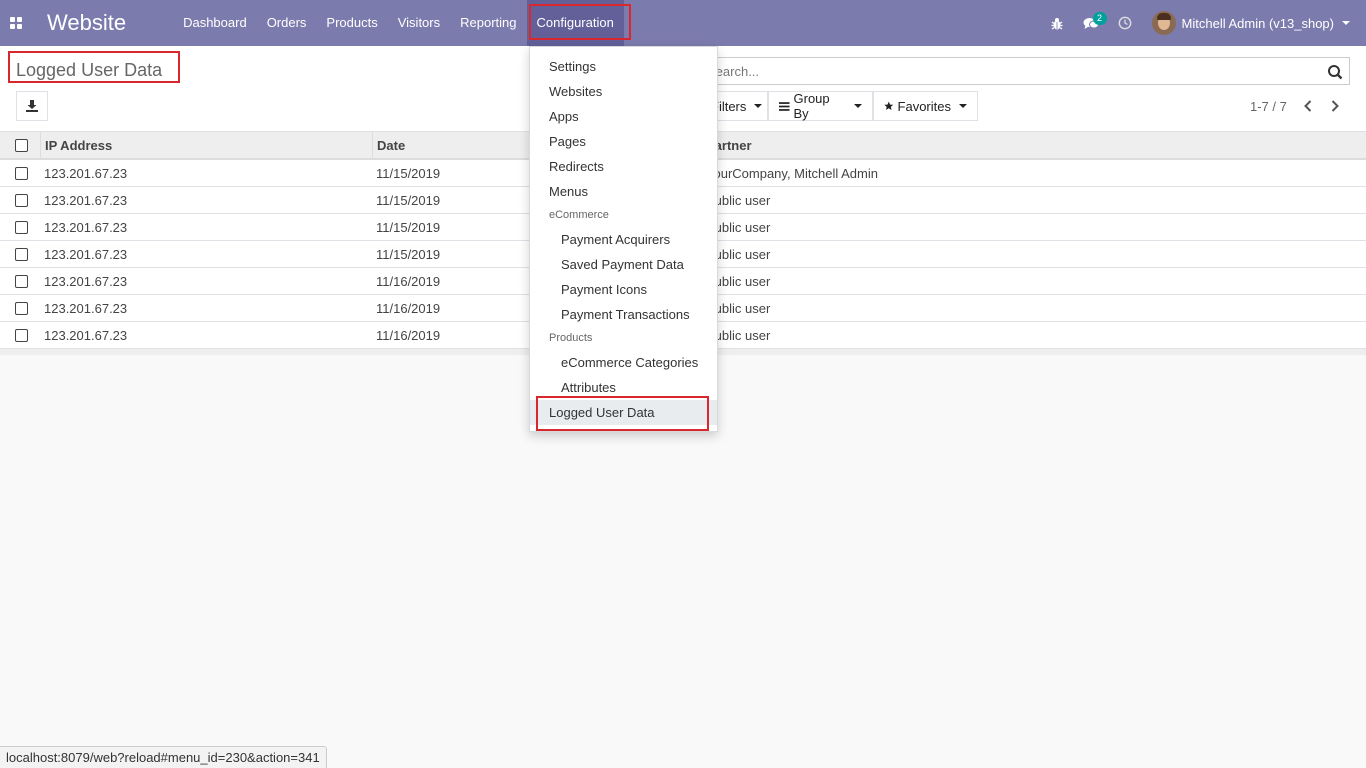 This screenshot has height=768, width=1366. What do you see at coordinates (889, 105) in the screenshot?
I see `star-icon` at bounding box center [889, 105].